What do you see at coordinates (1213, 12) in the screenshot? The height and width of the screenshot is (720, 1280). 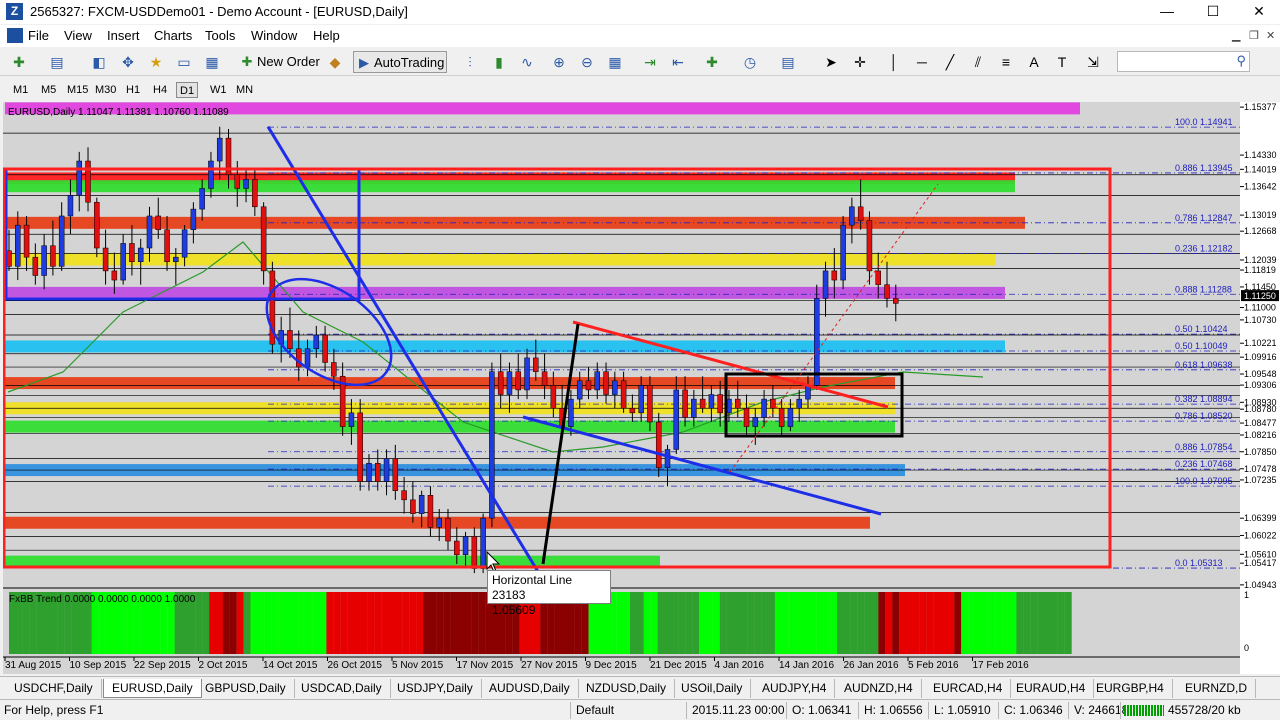 I see `maximize-button: ☐` at bounding box center [1213, 12].